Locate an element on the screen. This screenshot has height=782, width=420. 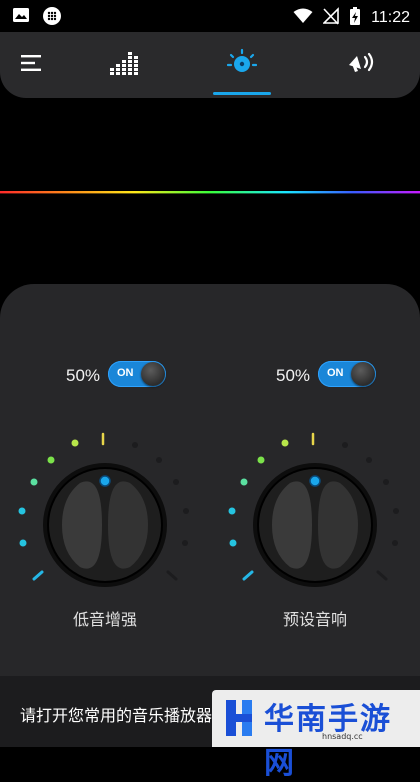
preset-sound-percent: 50% is located at coordinates (293, 375).